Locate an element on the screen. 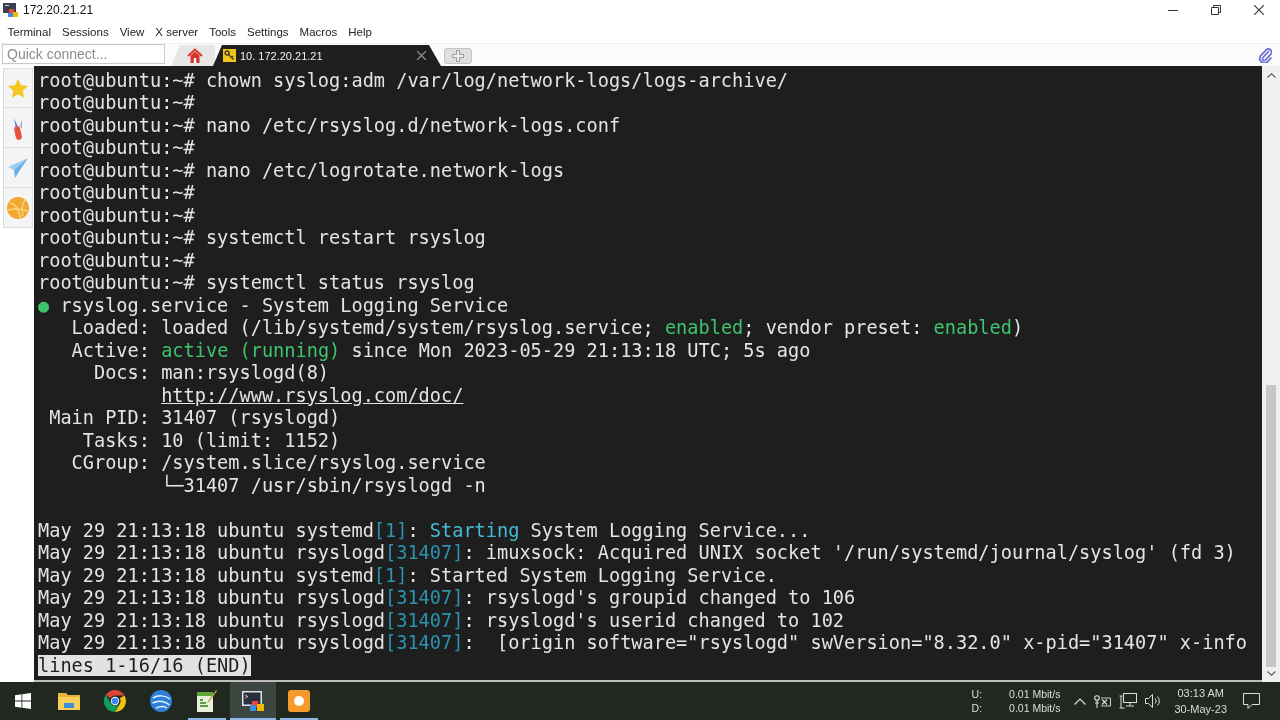 This screenshot has height=720, width=1280. terminal-line: May 29 21:13:18 ubuntu rsyslogd[31407]: rsyslogd's groupid changed to 106 is located at coordinates (447, 597).